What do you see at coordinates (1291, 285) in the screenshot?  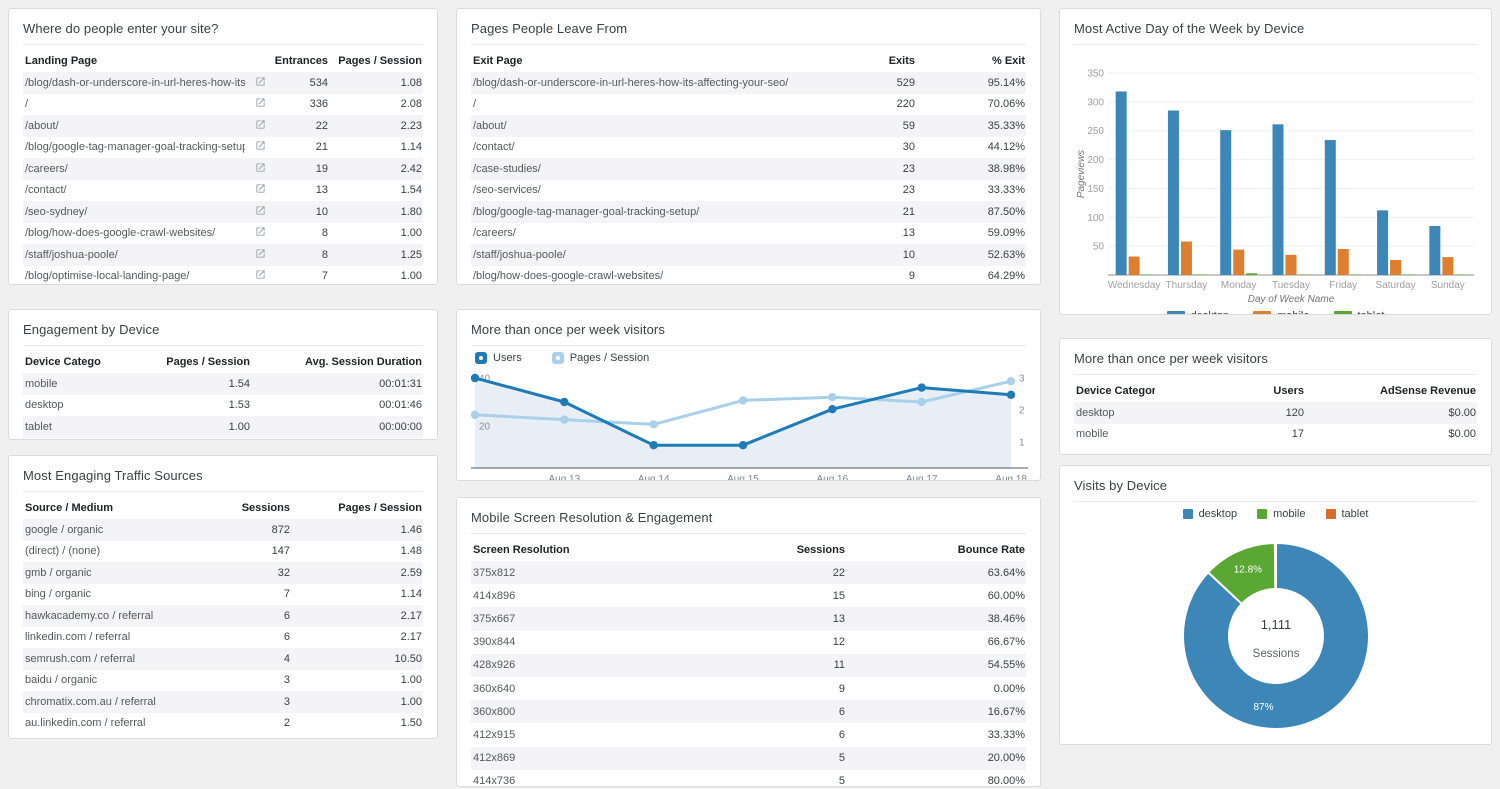 I see `svg-text: Tuesday` at bounding box center [1291, 285].